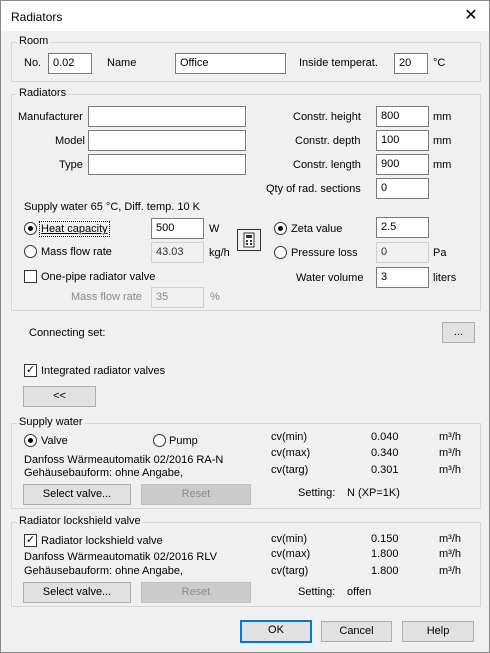 The width and height of the screenshot is (490, 653). I want to click on water-volume-field: 3, so click(402, 277).